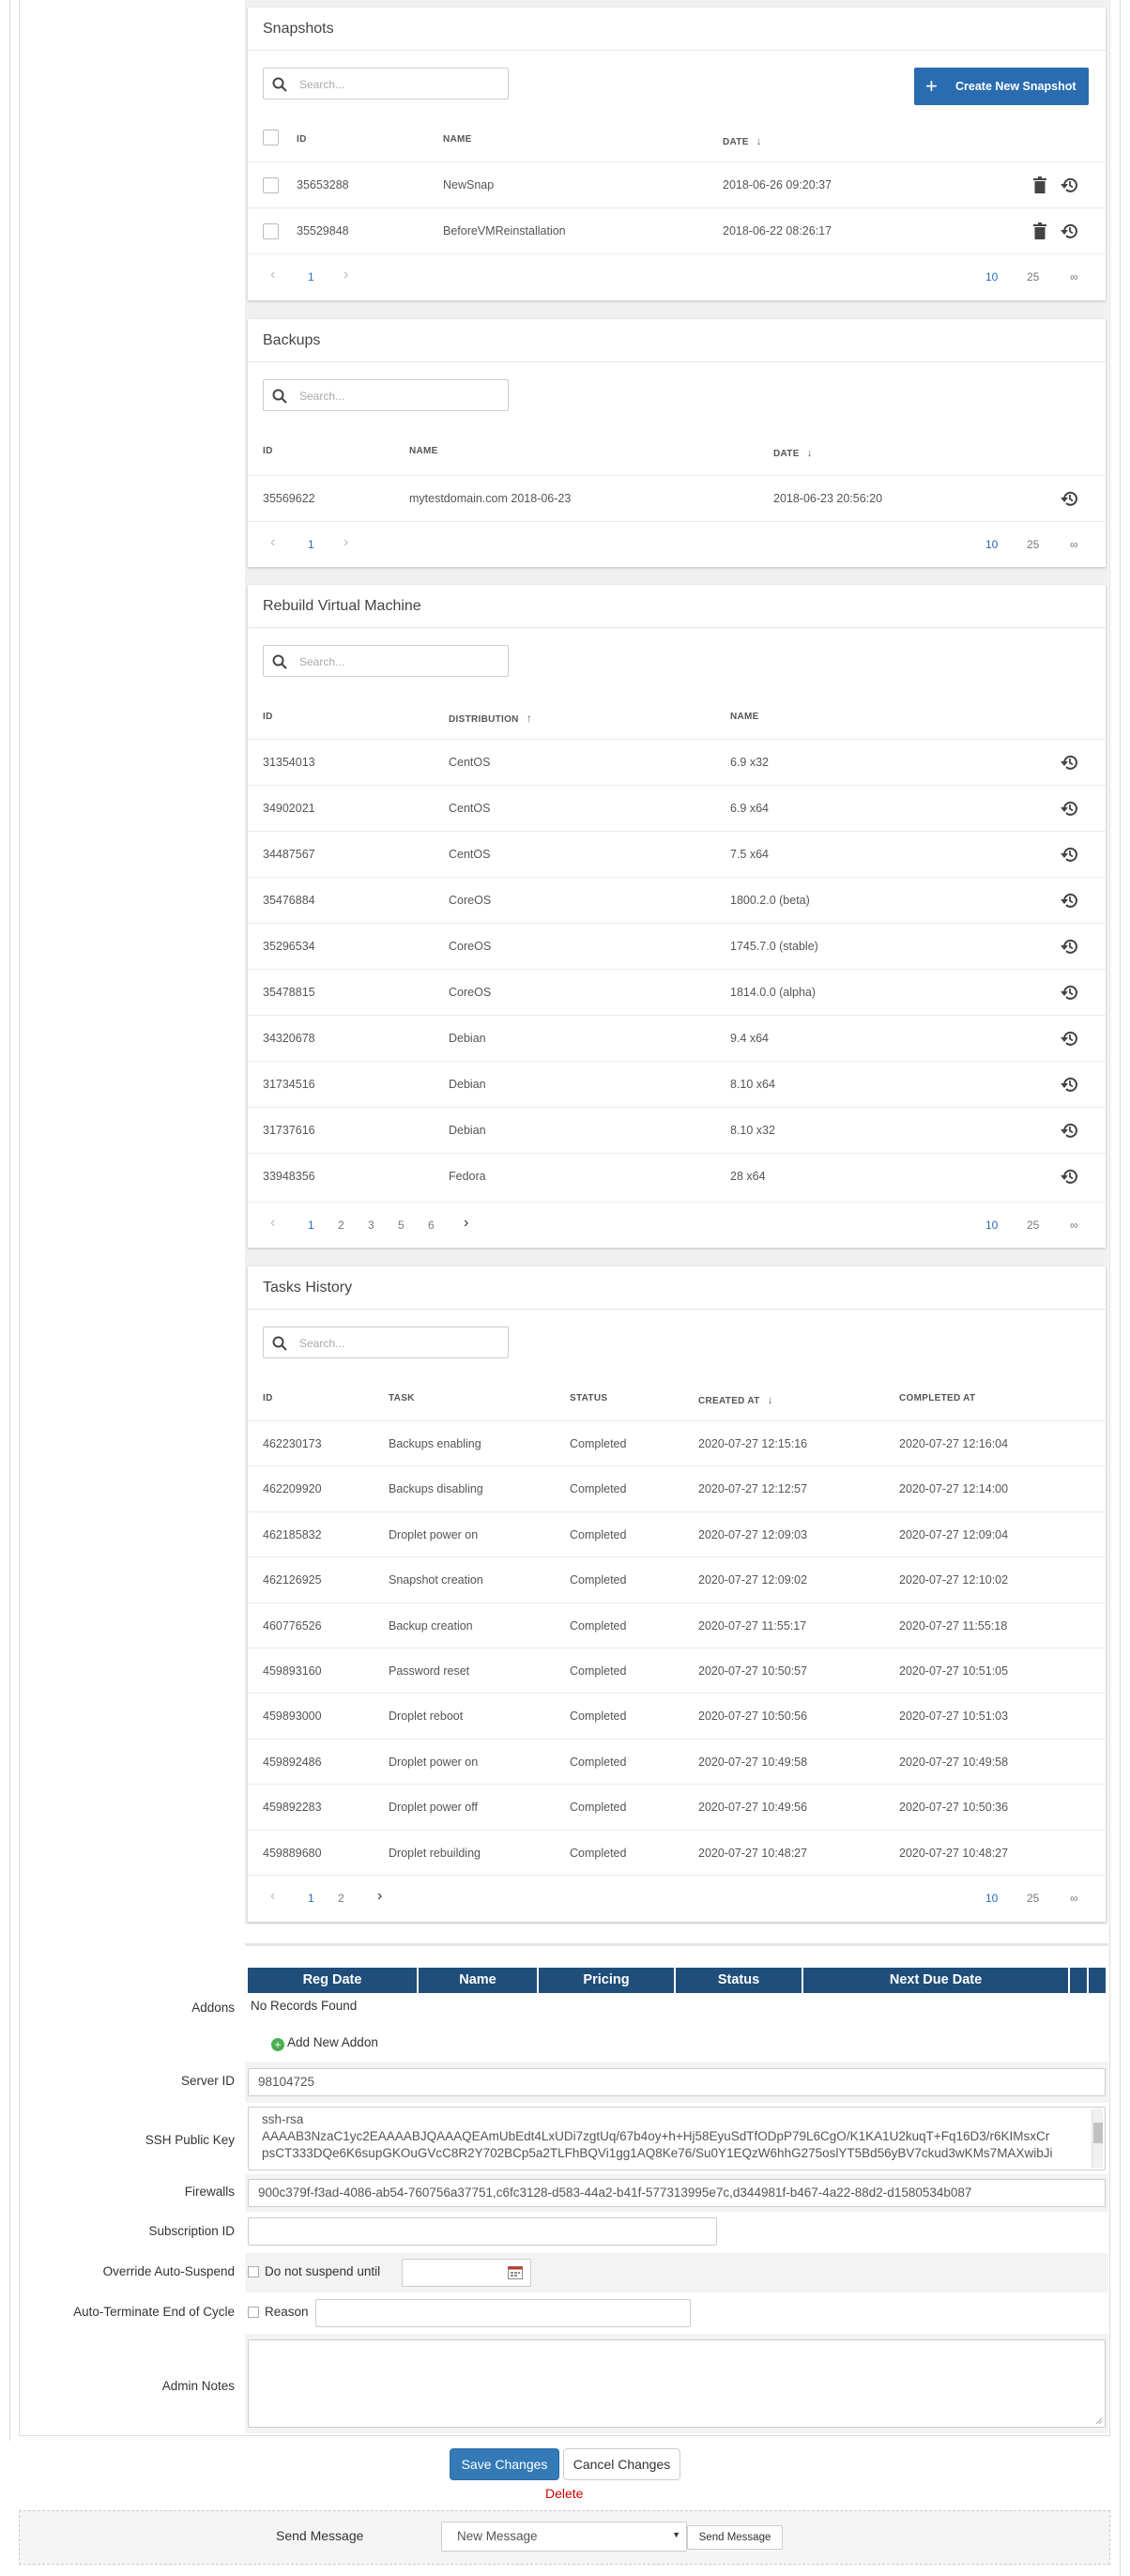 This screenshot has height=2576, width=1130. Describe the element at coordinates (753, 1671) in the screenshot. I see `cell-created: 2020-07-27 10:50:57` at that location.